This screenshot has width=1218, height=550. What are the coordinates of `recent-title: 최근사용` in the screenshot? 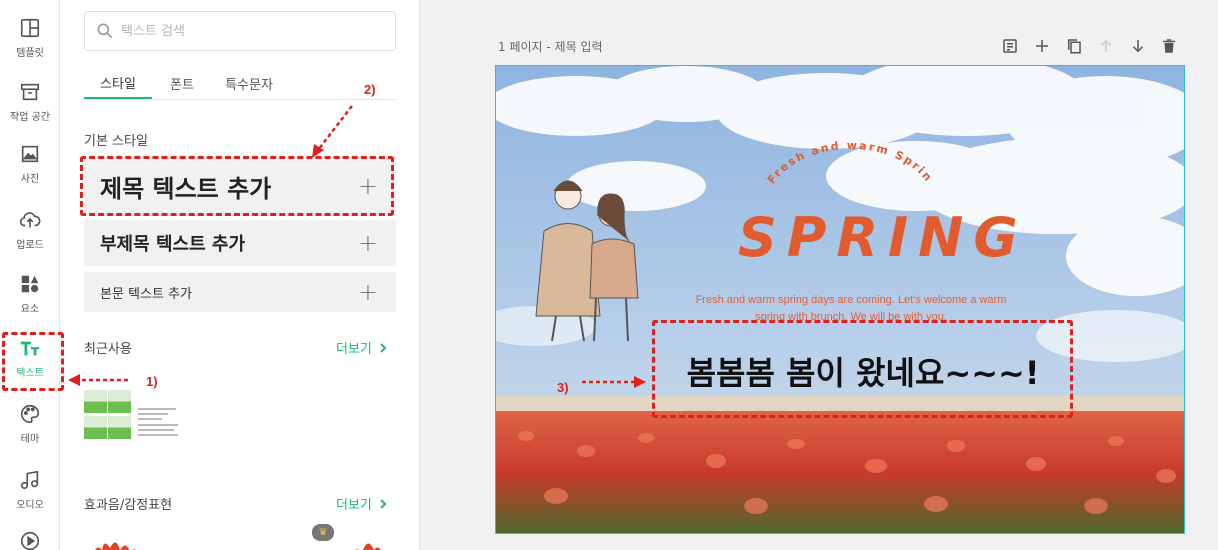 It's located at (108, 349).